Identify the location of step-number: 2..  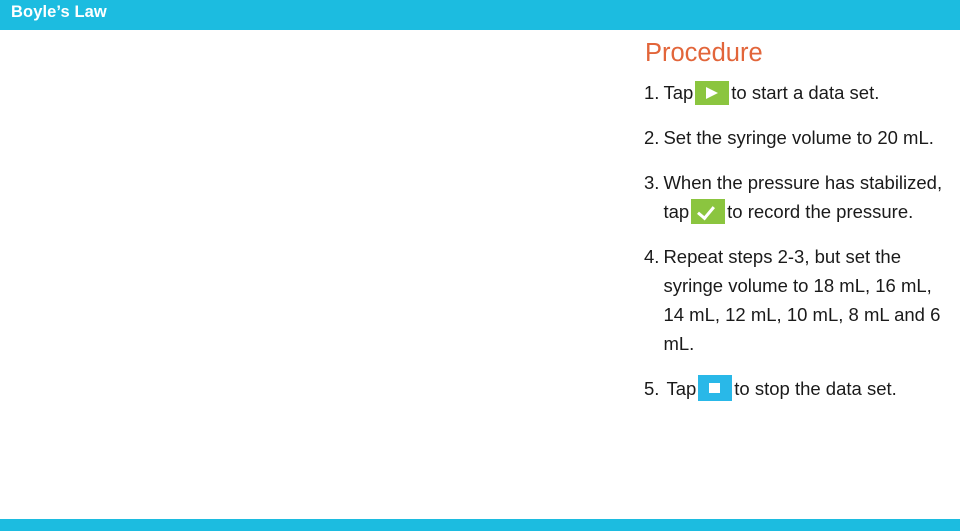
(652, 137).